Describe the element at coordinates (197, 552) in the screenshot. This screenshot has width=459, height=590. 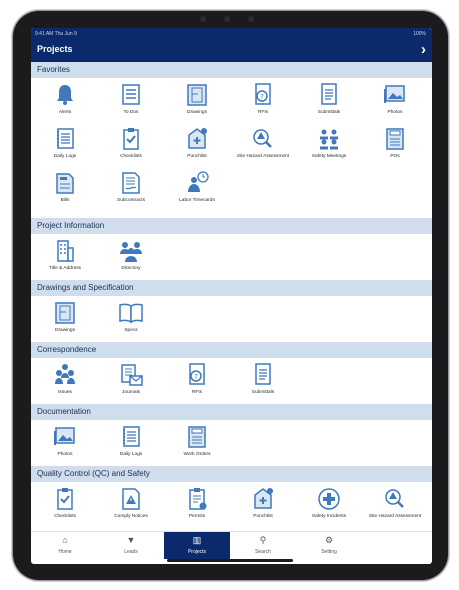
I see `tab-label: Projects` at that location.